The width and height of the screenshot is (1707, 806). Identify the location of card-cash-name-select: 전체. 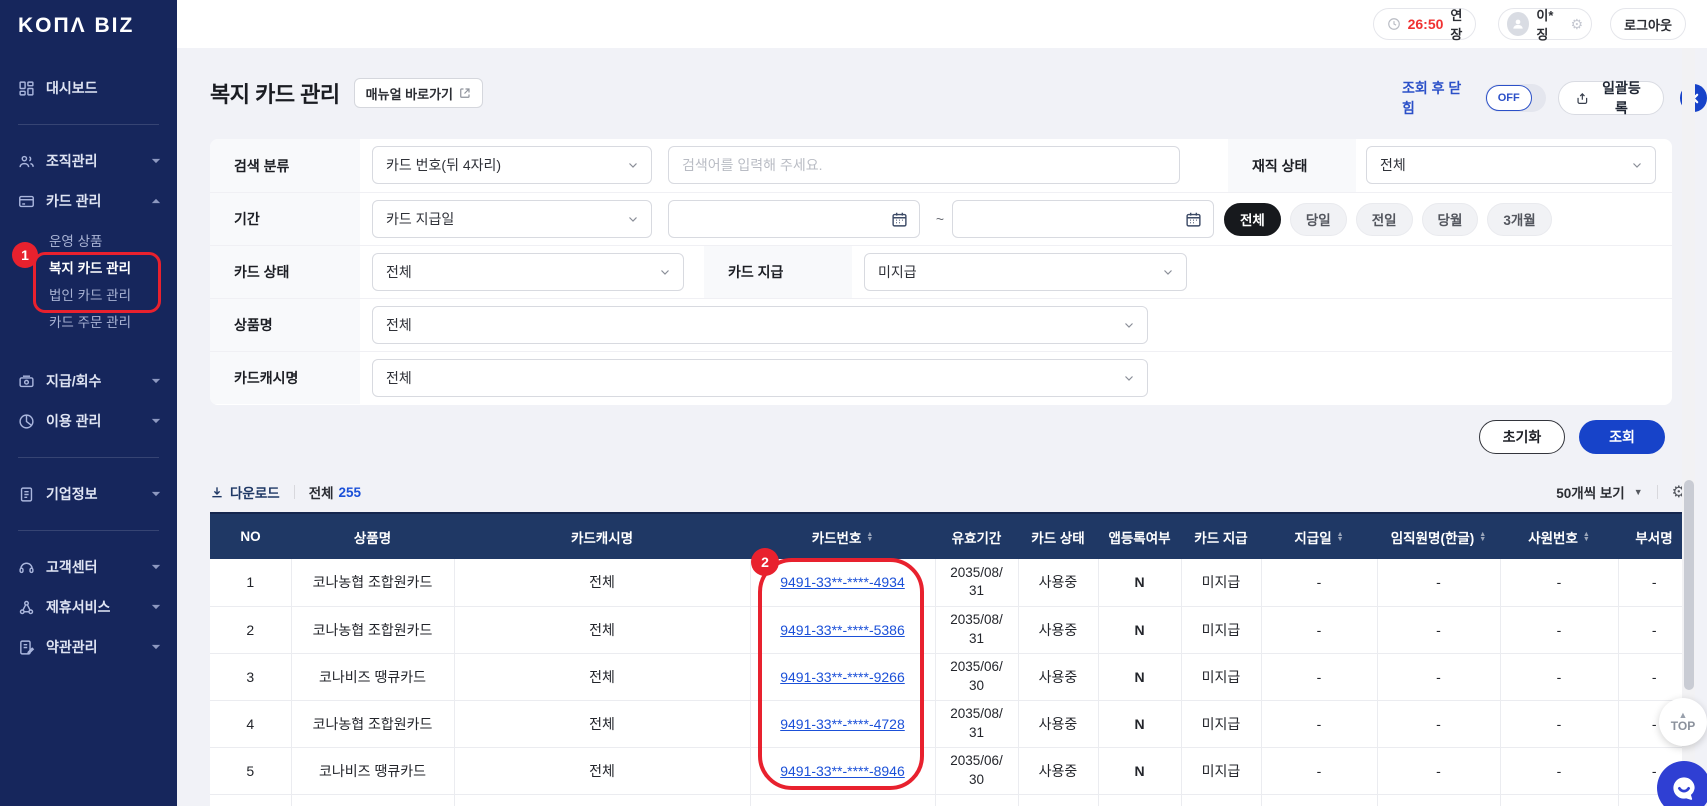
(760, 378).